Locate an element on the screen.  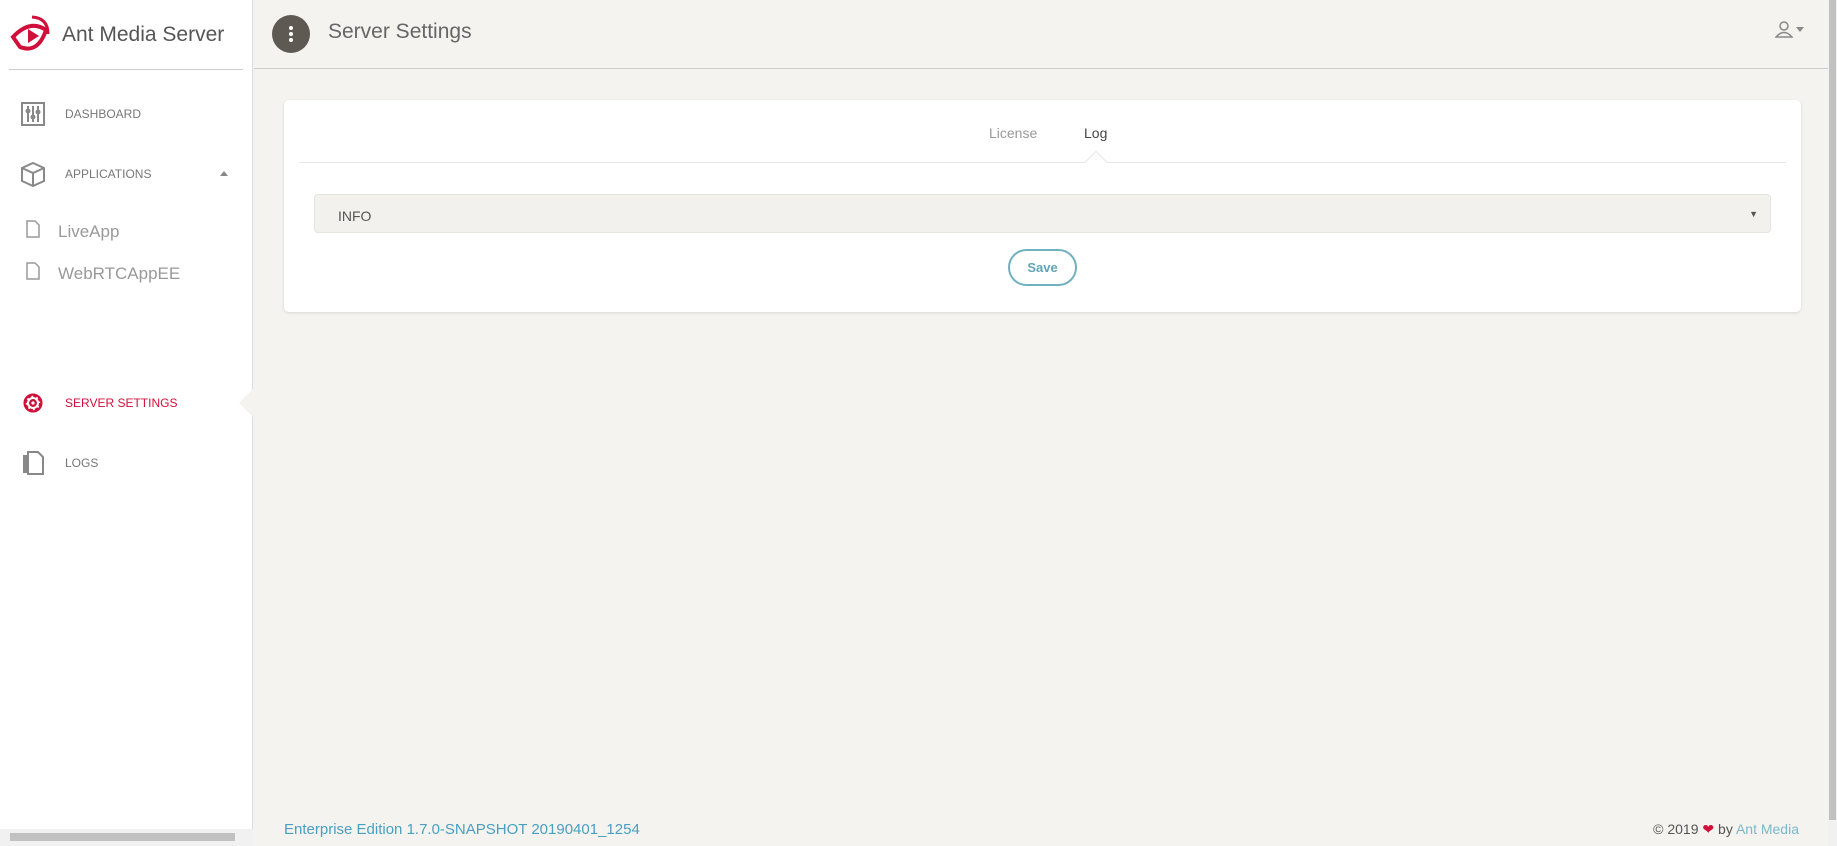
sidebar-item-label: APPLICATIONS is located at coordinates (108, 174).